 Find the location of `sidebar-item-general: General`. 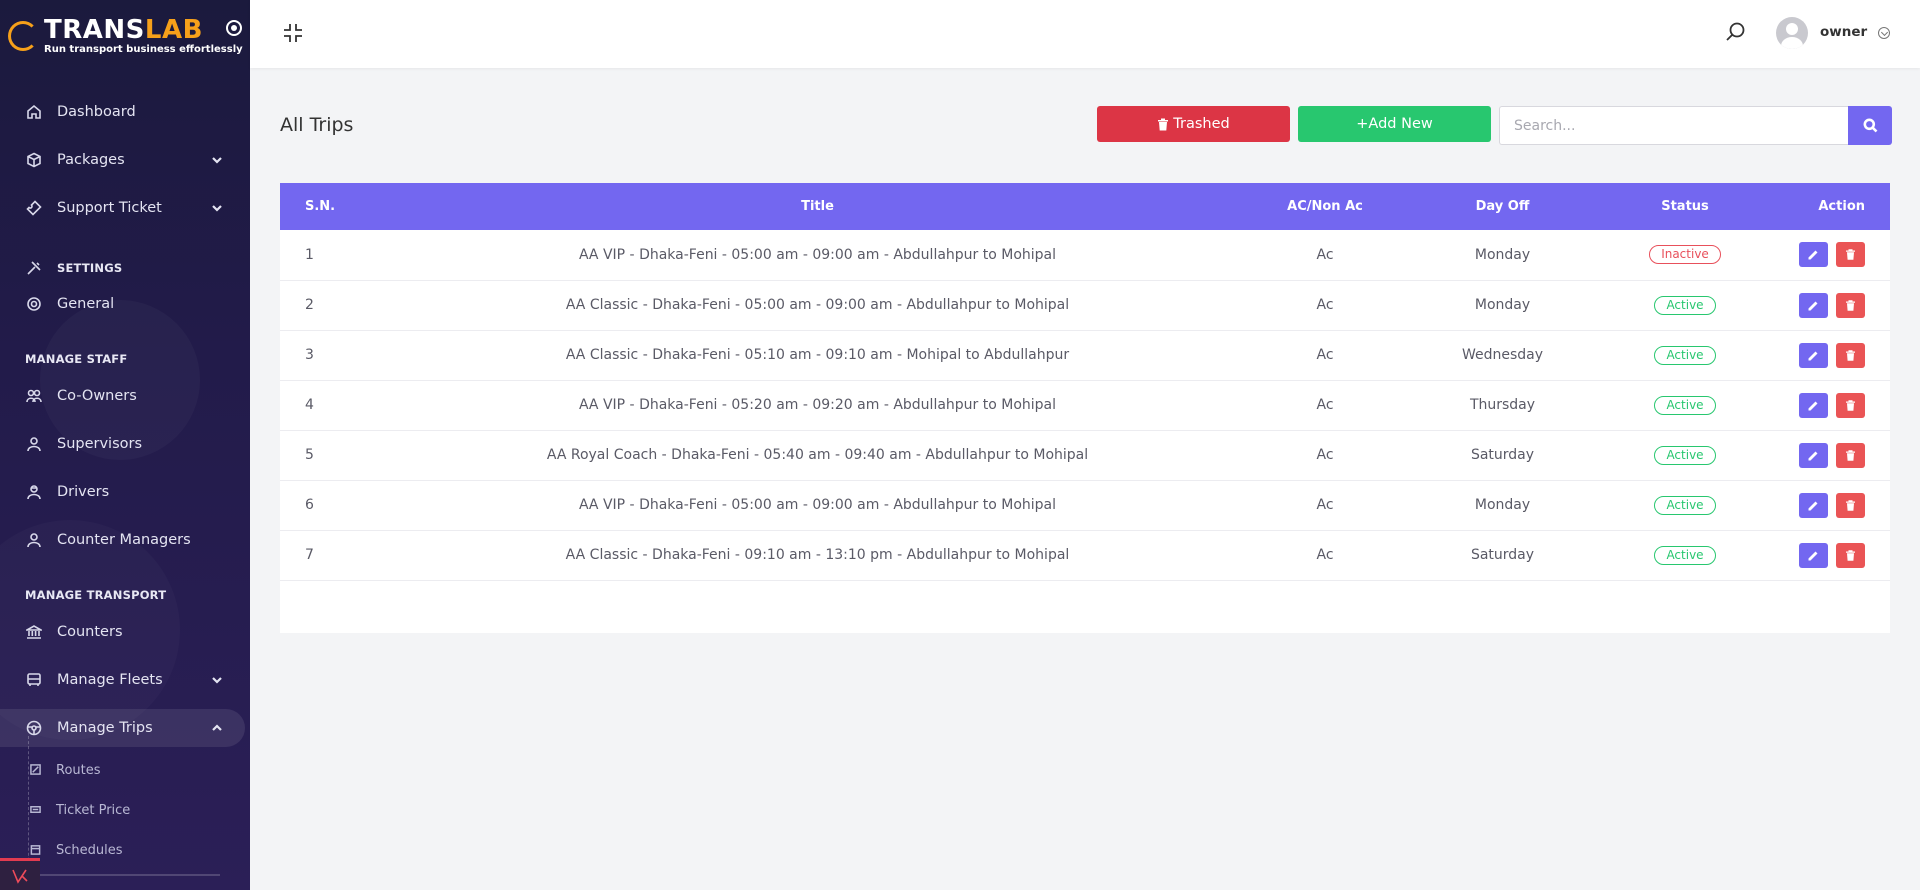

sidebar-item-general: General is located at coordinates (122, 304).